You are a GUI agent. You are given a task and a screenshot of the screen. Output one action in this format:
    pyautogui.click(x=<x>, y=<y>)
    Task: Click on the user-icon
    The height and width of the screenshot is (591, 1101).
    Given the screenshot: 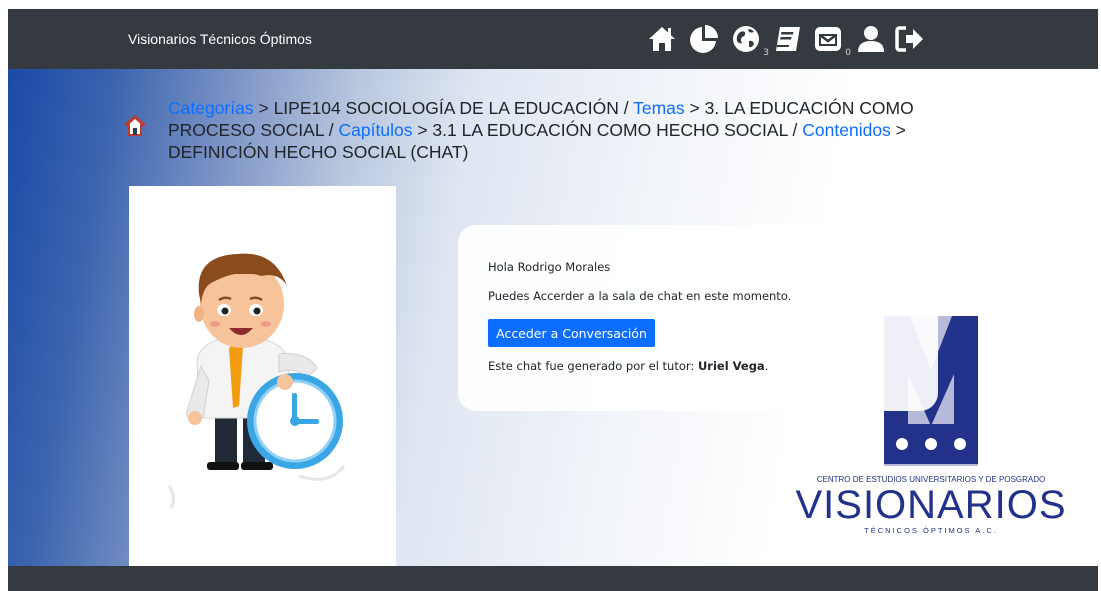 What is the action you would take?
    pyautogui.click(x=871, y=39)
    